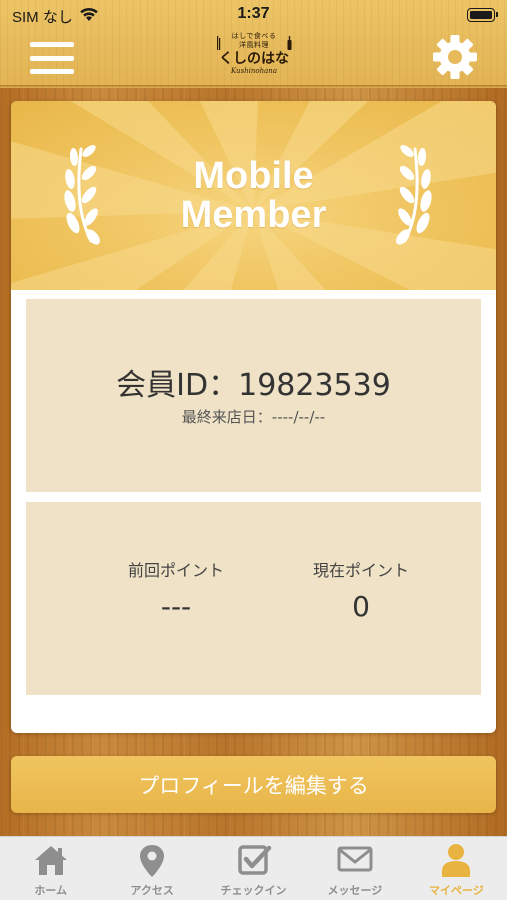  What do you see at coordinates (254, 36) in the screenshot?
I see `logo-tagline: はしで食べる` at bounding box center [254, 36].